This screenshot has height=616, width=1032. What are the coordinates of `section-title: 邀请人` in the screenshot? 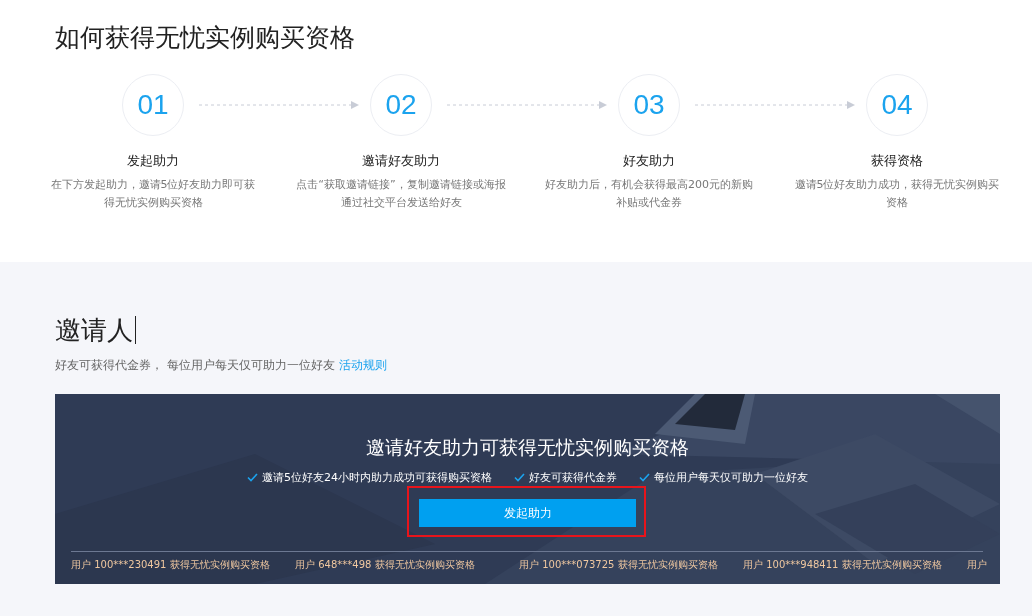 It's located at (94, 330).